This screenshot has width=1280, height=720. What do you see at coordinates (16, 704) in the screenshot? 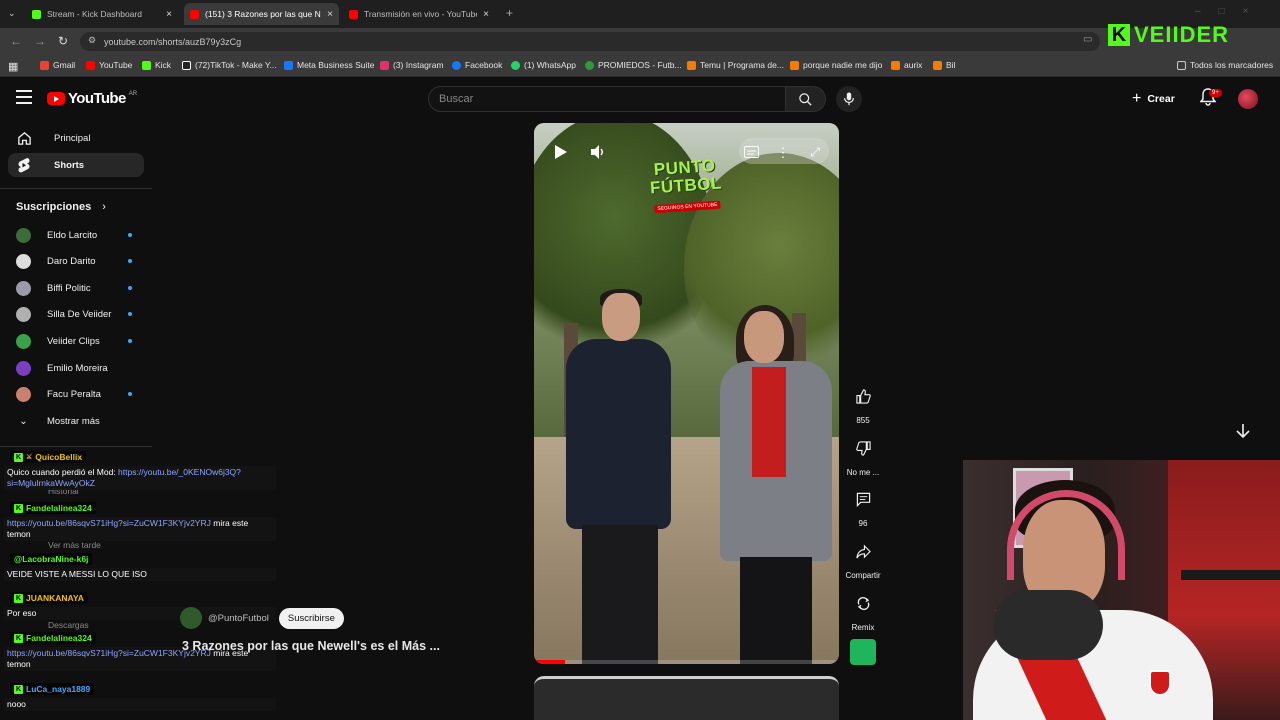
I see `chat-message-text: nooo` at bounding box center [16, 704].